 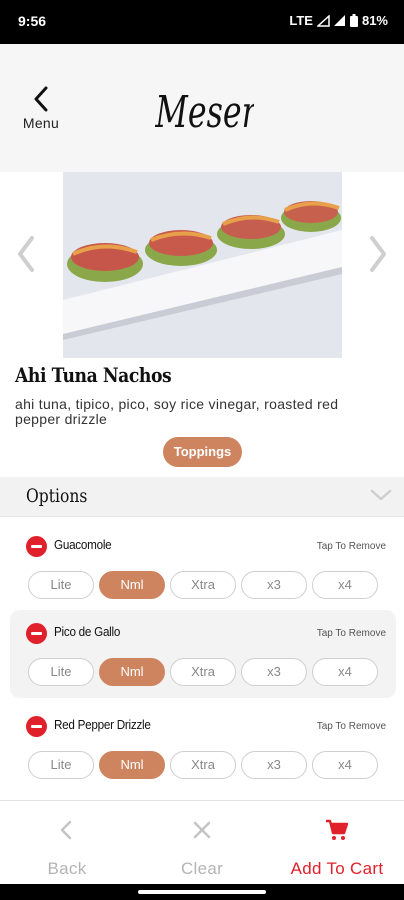 I want to click on cart-icon, so click(x=337, y=829).